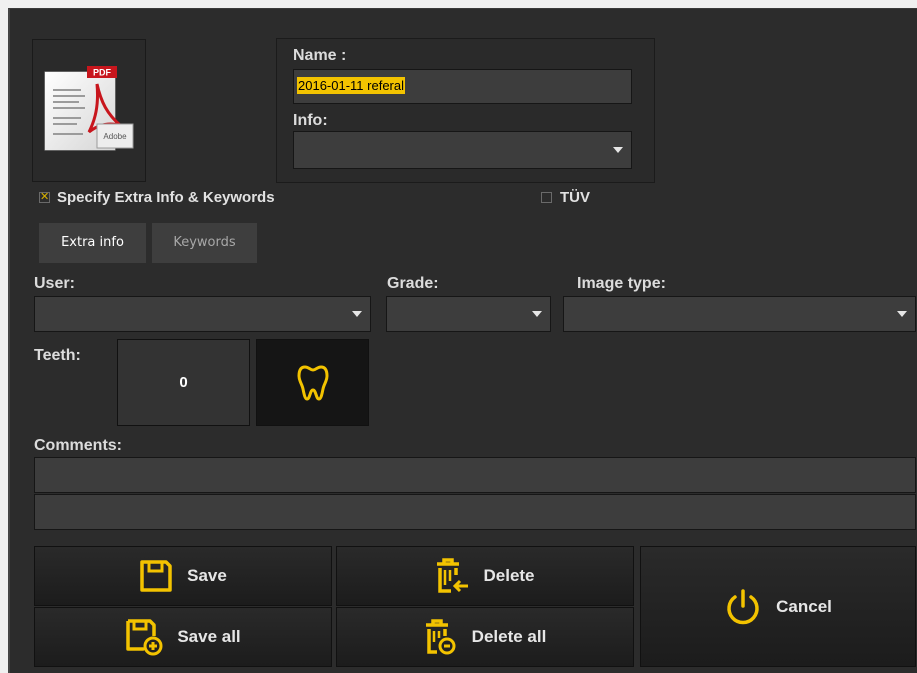  Describe the element at coordinates (202, 314) in the screenshot. I see `user-dropdown` at that location.